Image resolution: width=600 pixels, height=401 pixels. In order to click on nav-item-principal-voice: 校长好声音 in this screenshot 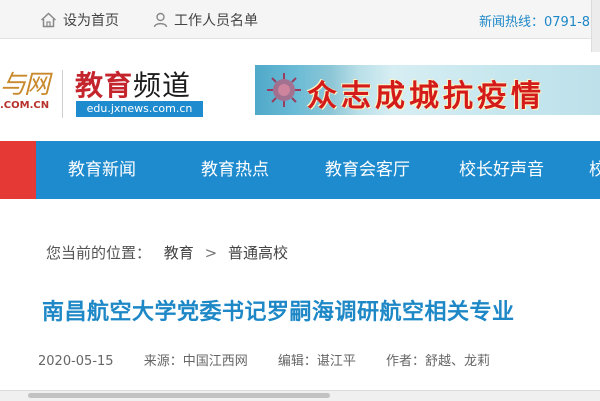, I will do `click(501, 170)`.